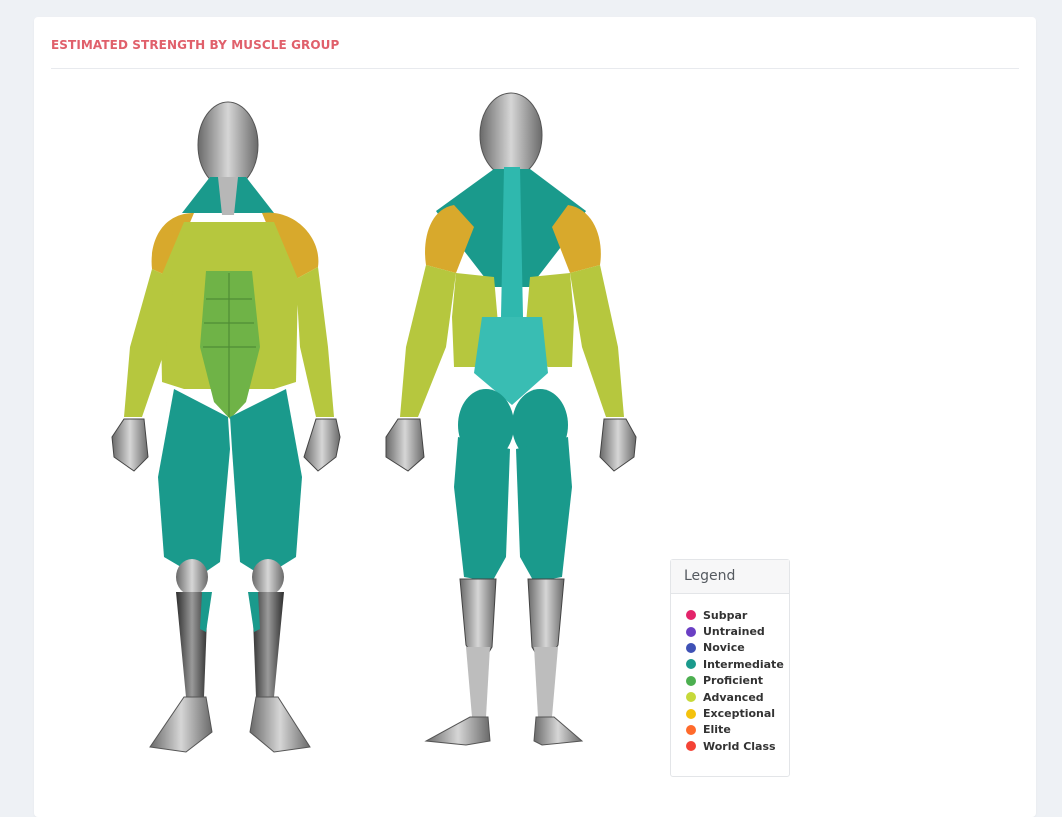 The width and height of the screenshot is (1062, 817). What do you see at coordinates (428, 341) in the screenshot?
I see `back-left-arm` at bounding box center [428, 341].